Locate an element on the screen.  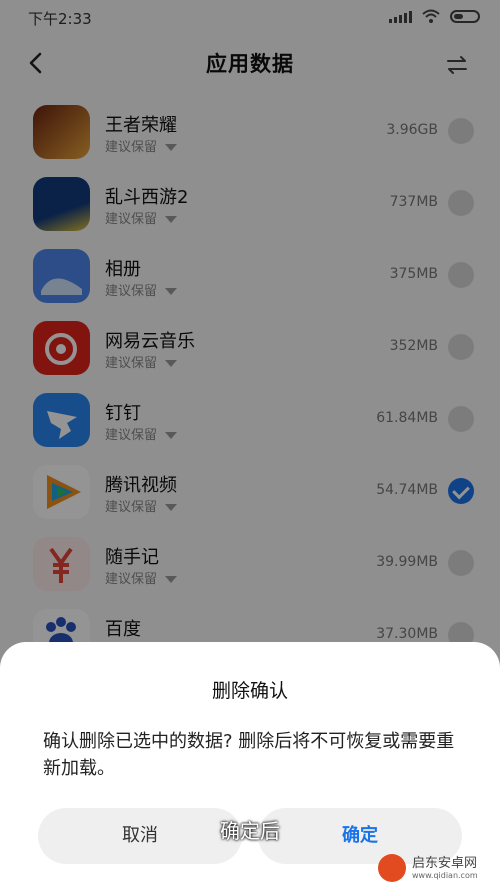
watermark: 启东安卓网 www.qidian.com is located at coordinates (438, 868).